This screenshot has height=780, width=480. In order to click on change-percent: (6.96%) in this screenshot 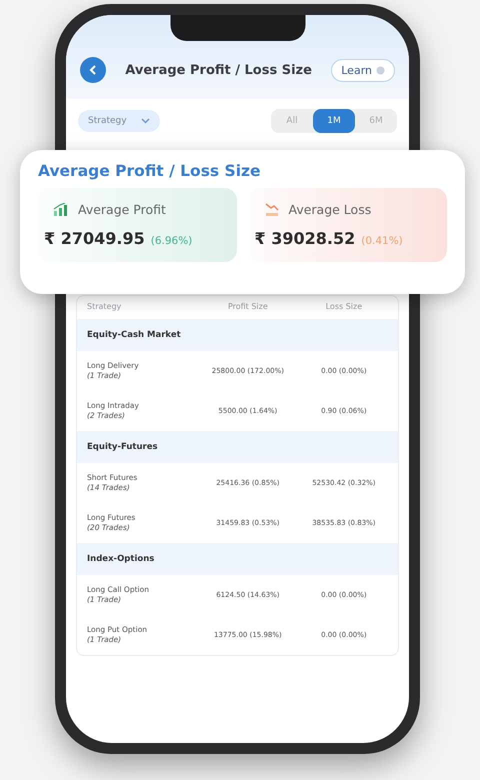, I will do `click(171, 241)`.